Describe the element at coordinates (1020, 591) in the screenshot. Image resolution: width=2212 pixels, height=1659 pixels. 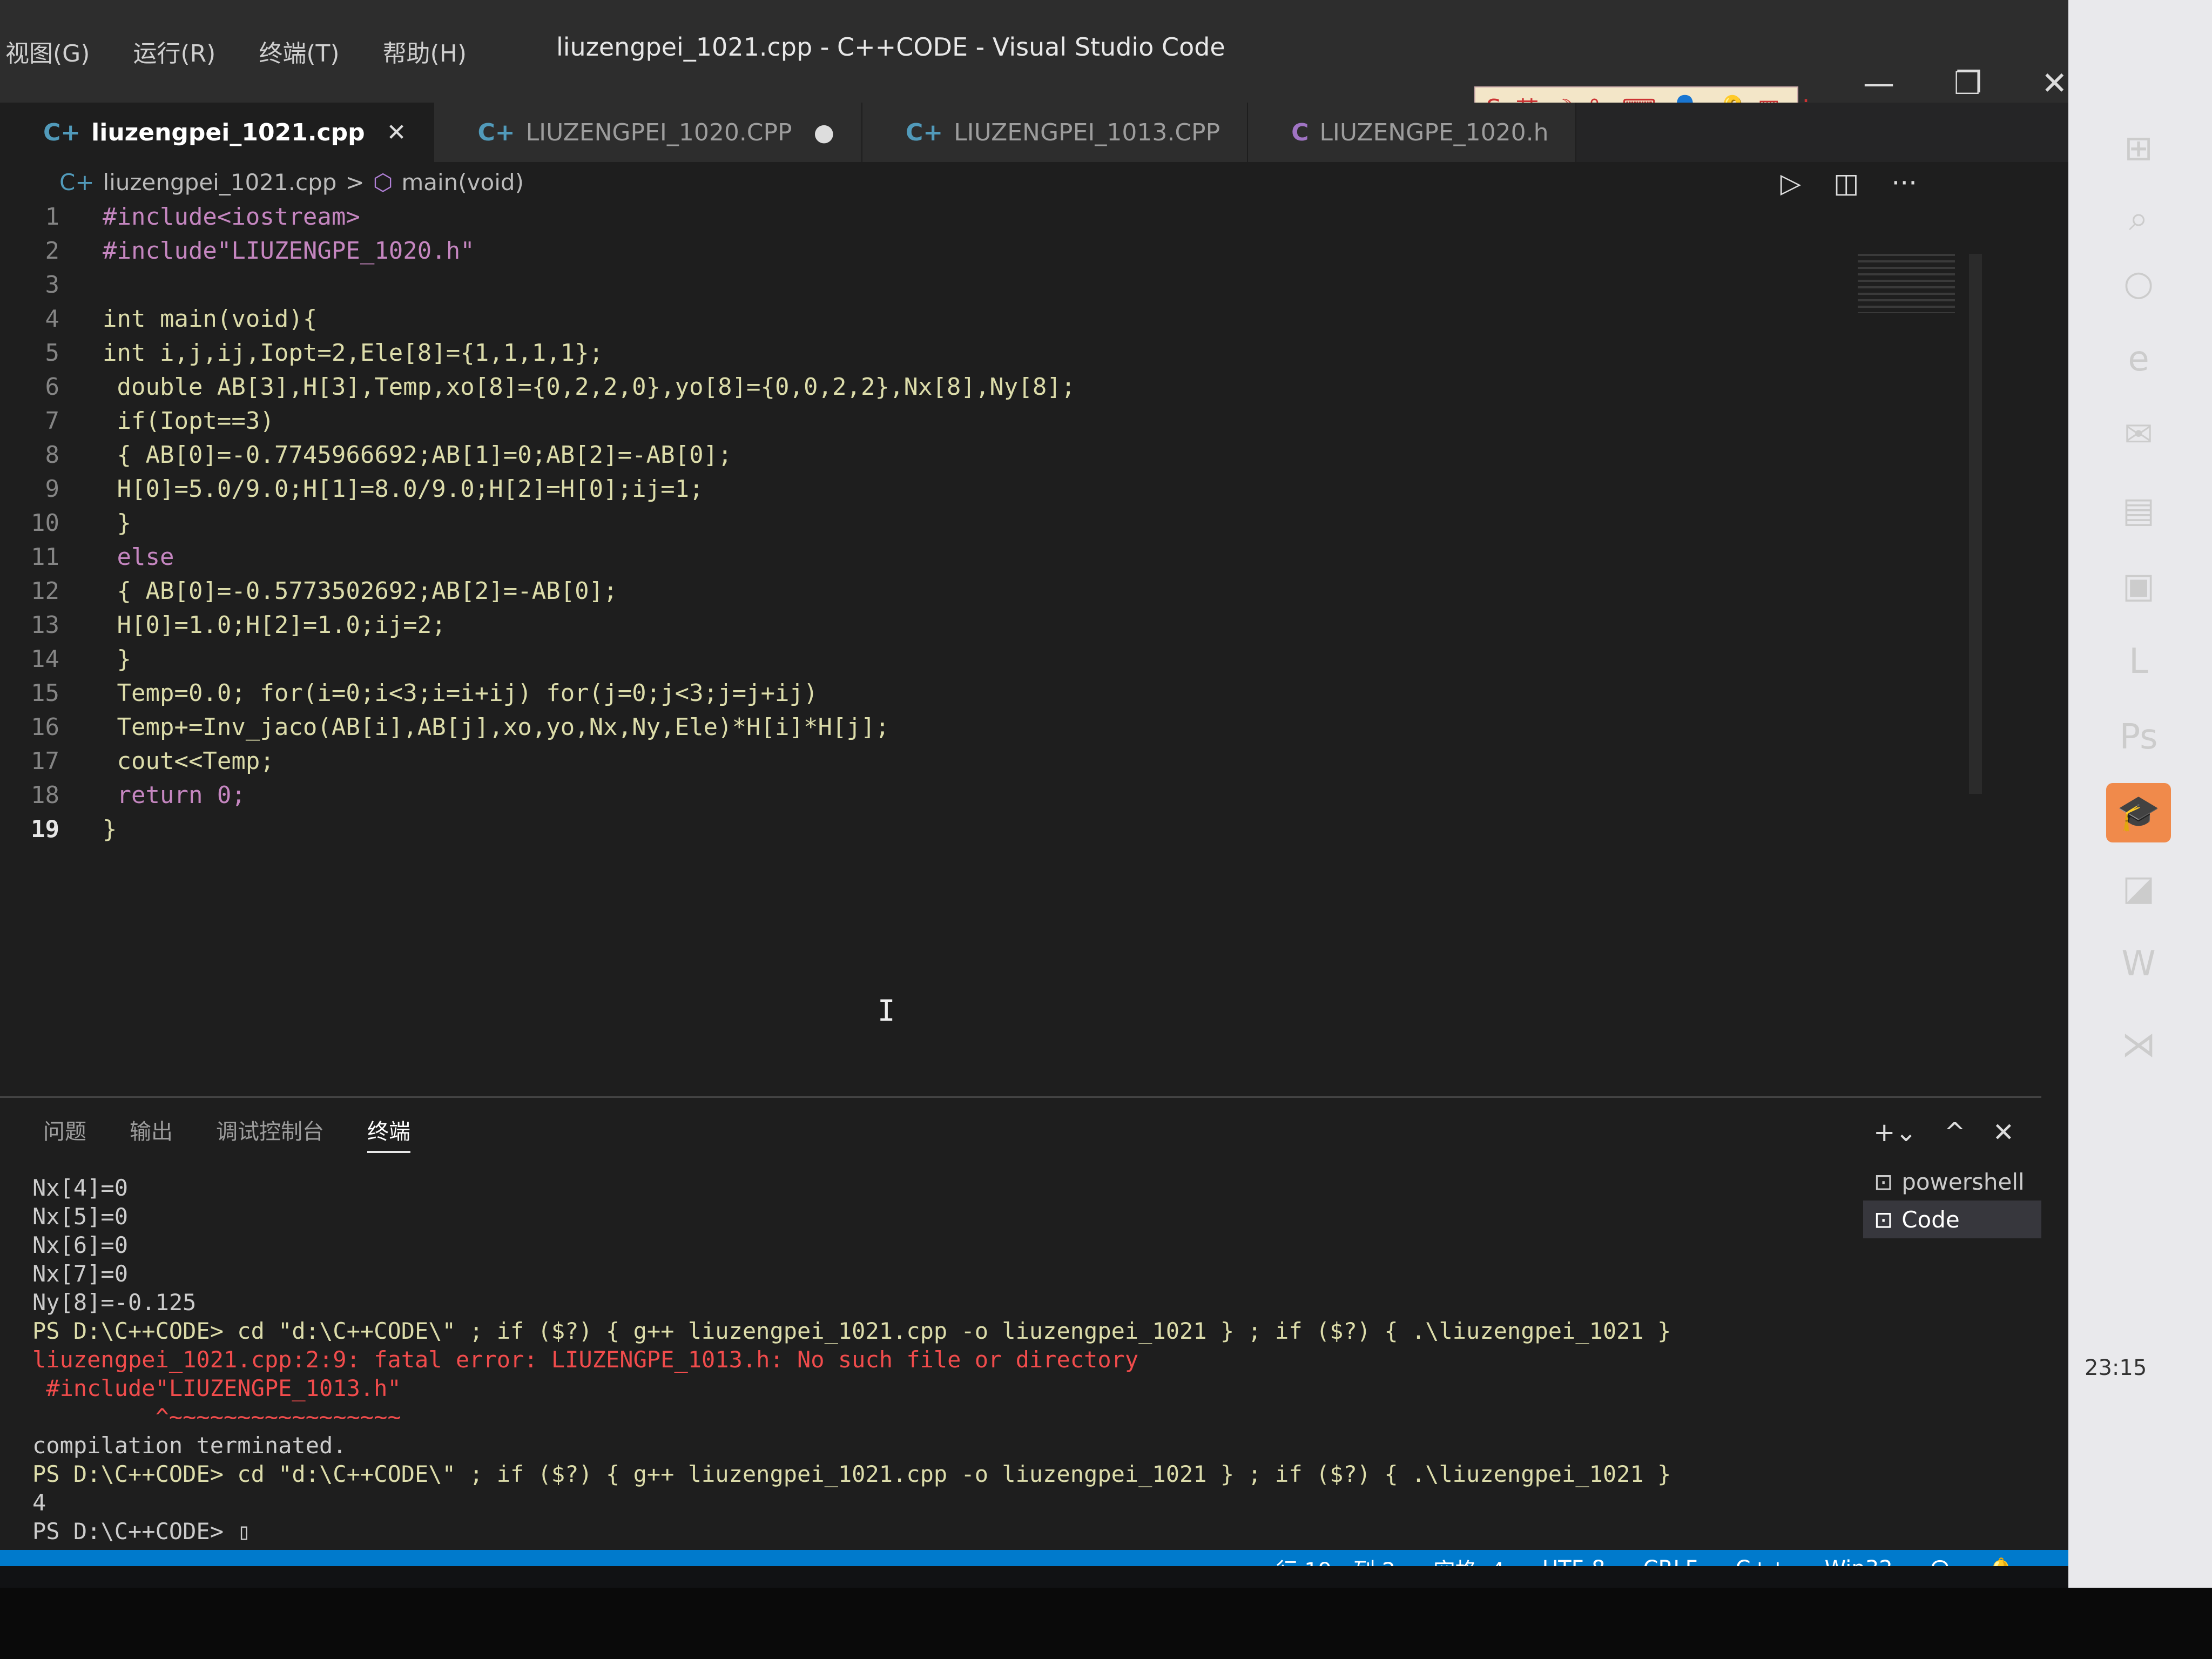
I see `code-line: 12 { AB[0]=-0.5773502692;AB[2]=-AB[0];` at that location.